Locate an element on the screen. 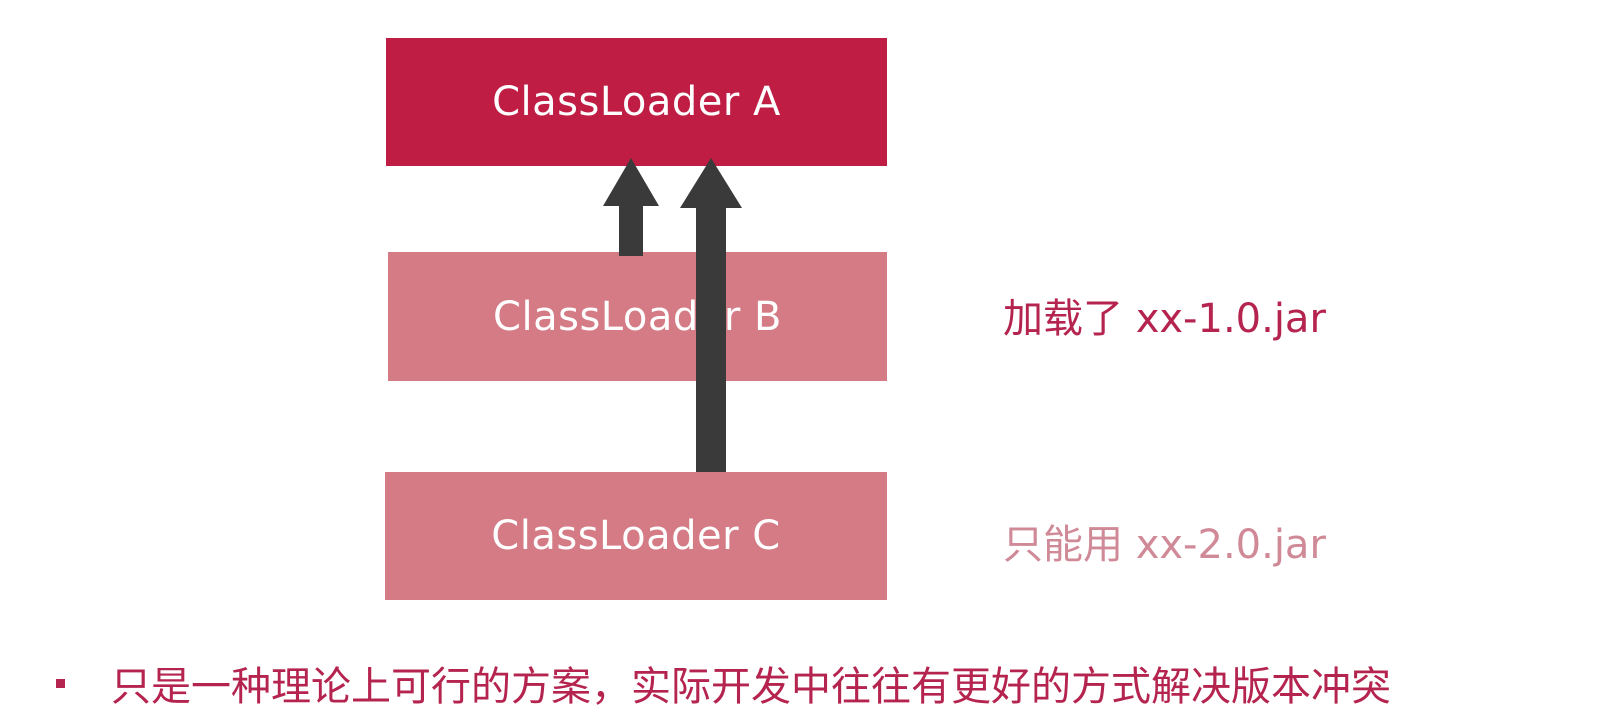 This screenshot has height=716, width=1612. delegation-arrows is located at coordinates (672, 315).